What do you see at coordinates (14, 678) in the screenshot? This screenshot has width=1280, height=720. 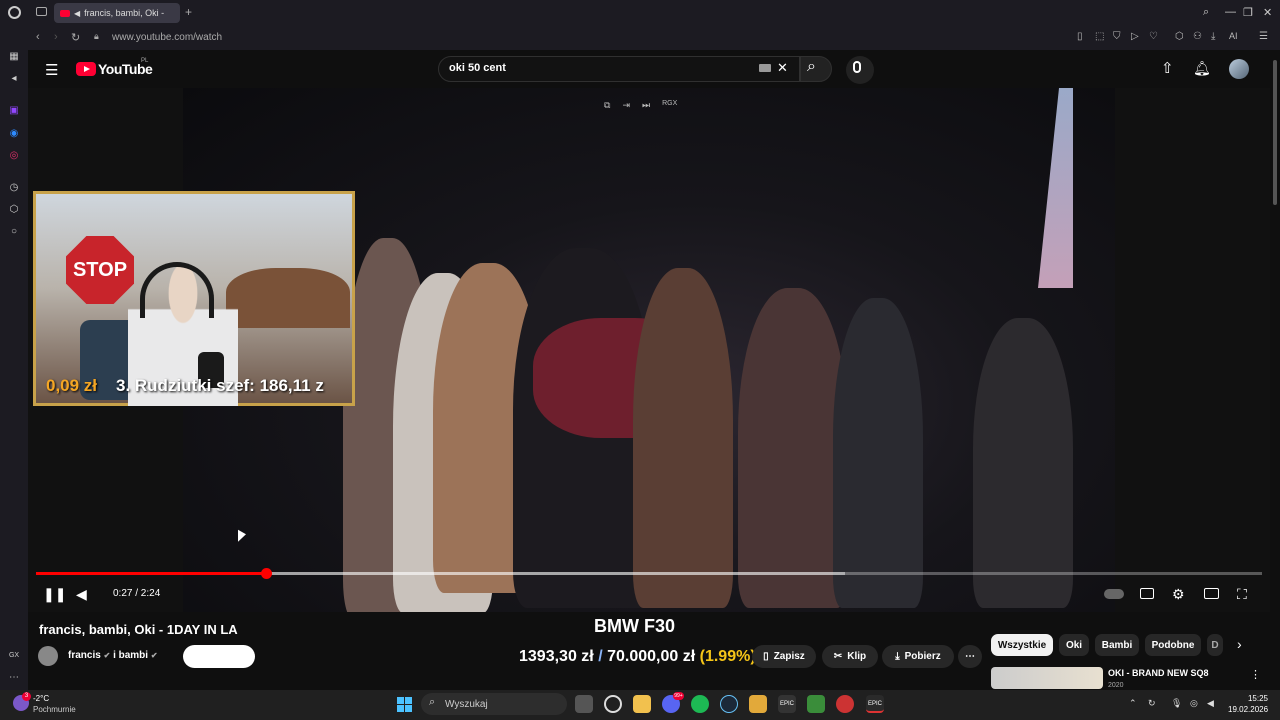 I see `sidebar-more-icon: ⋯` at bounding box center [14, 678].